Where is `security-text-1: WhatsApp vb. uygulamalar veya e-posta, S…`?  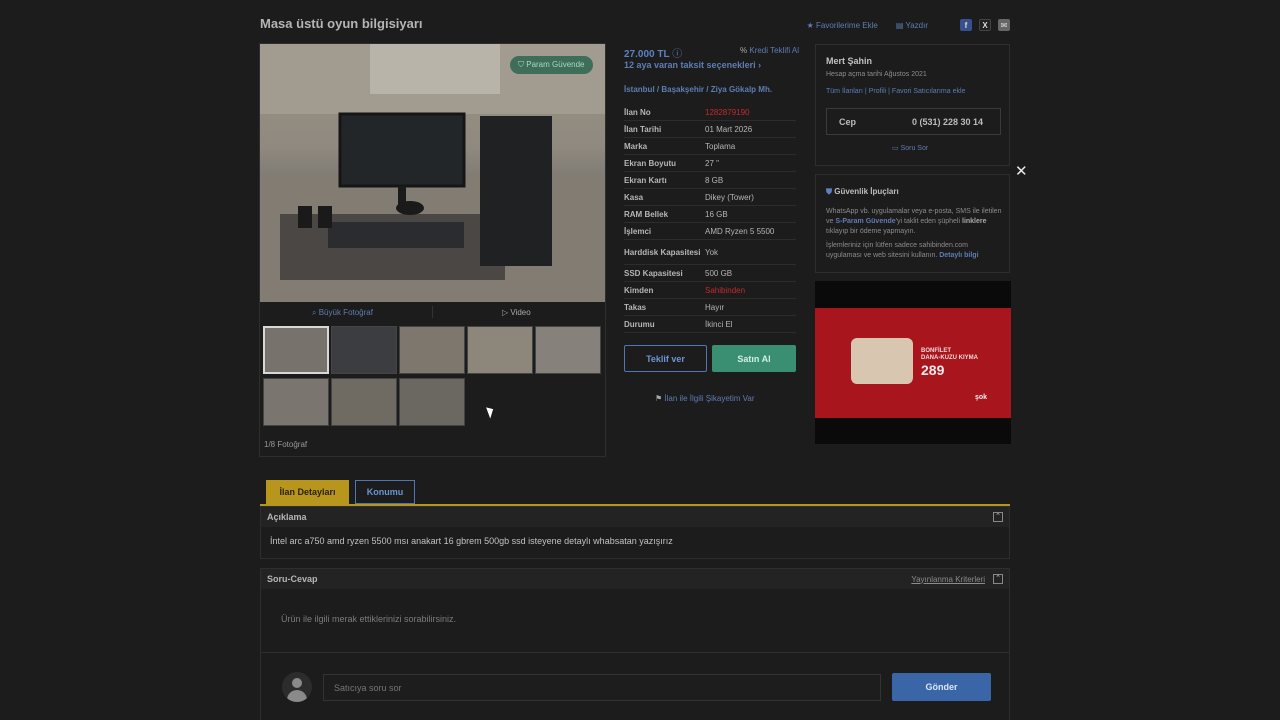 security-text-1: WhatsApp vb. uygulamalar veya e-posta, S… is located at coordinates (914, 221).